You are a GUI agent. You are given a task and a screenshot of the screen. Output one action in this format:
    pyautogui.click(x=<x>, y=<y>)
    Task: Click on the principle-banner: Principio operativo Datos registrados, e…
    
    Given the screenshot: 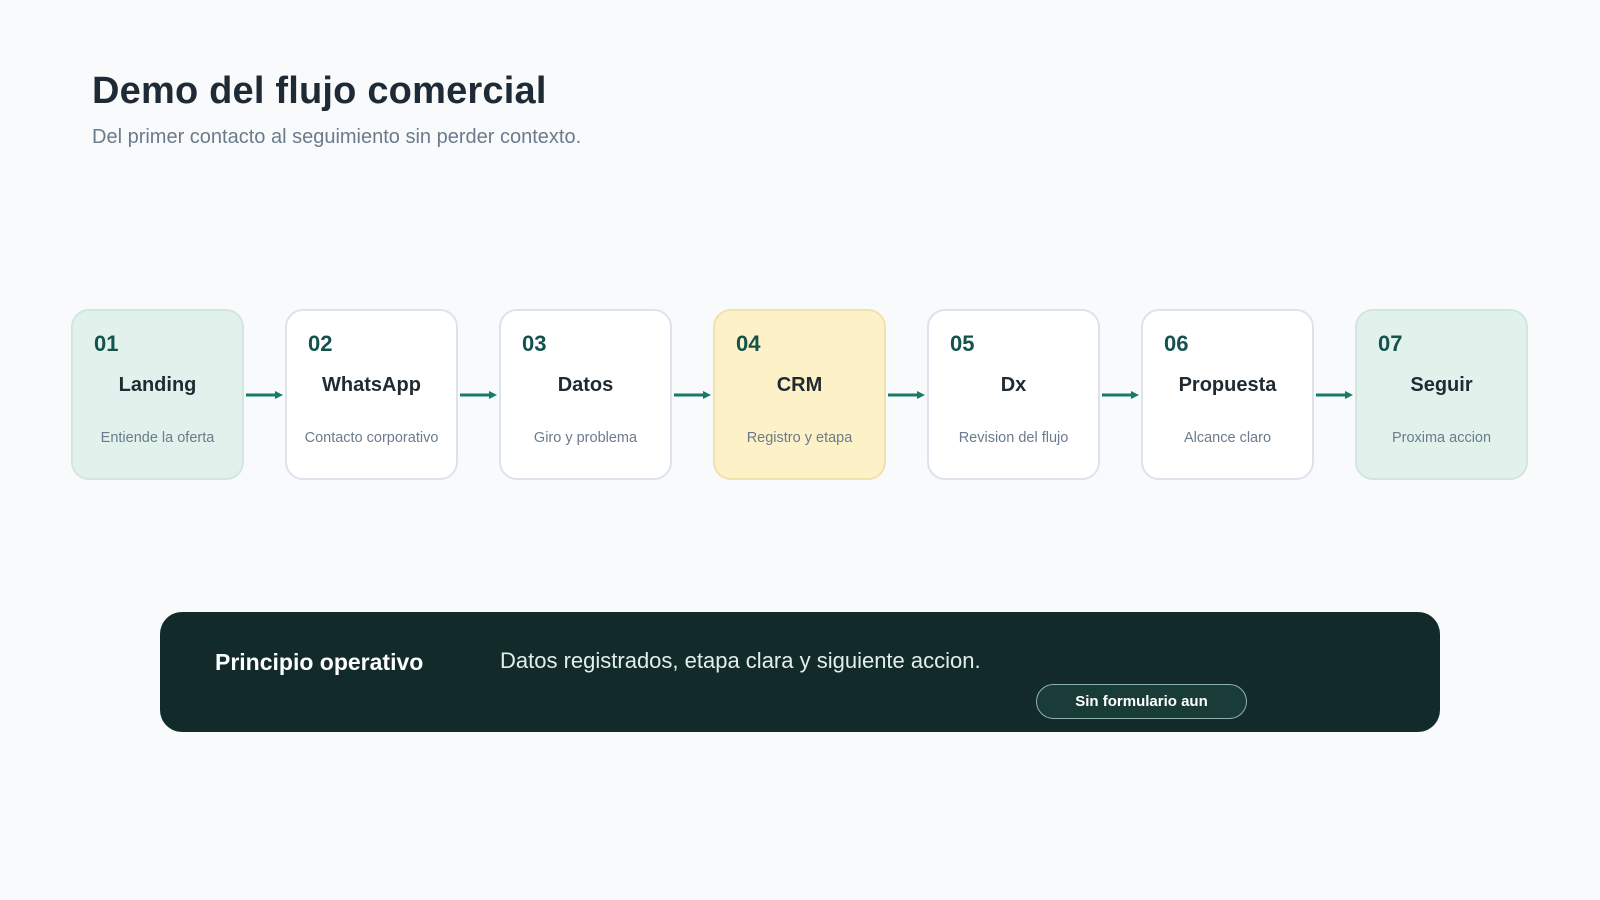 What is the action you would take?
    pyautogui.click(x=800, y=672)
    